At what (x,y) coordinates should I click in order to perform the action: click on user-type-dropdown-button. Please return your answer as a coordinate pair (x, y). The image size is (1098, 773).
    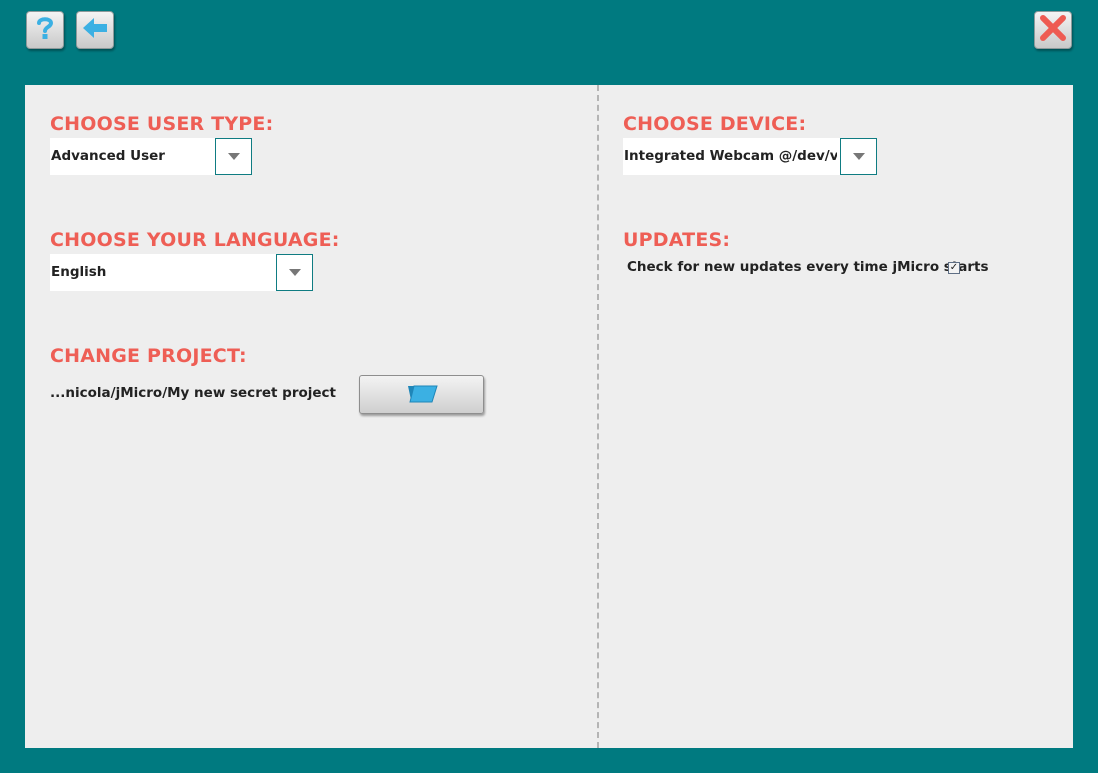
    Looking at the image, I should click on (233, 156).